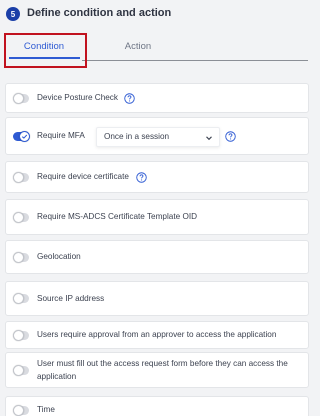 The height and width of the screenshot is (416, 320). Describe the element at coordinates (195, 60) in the screenshot. I see `tab-divider` at that location.